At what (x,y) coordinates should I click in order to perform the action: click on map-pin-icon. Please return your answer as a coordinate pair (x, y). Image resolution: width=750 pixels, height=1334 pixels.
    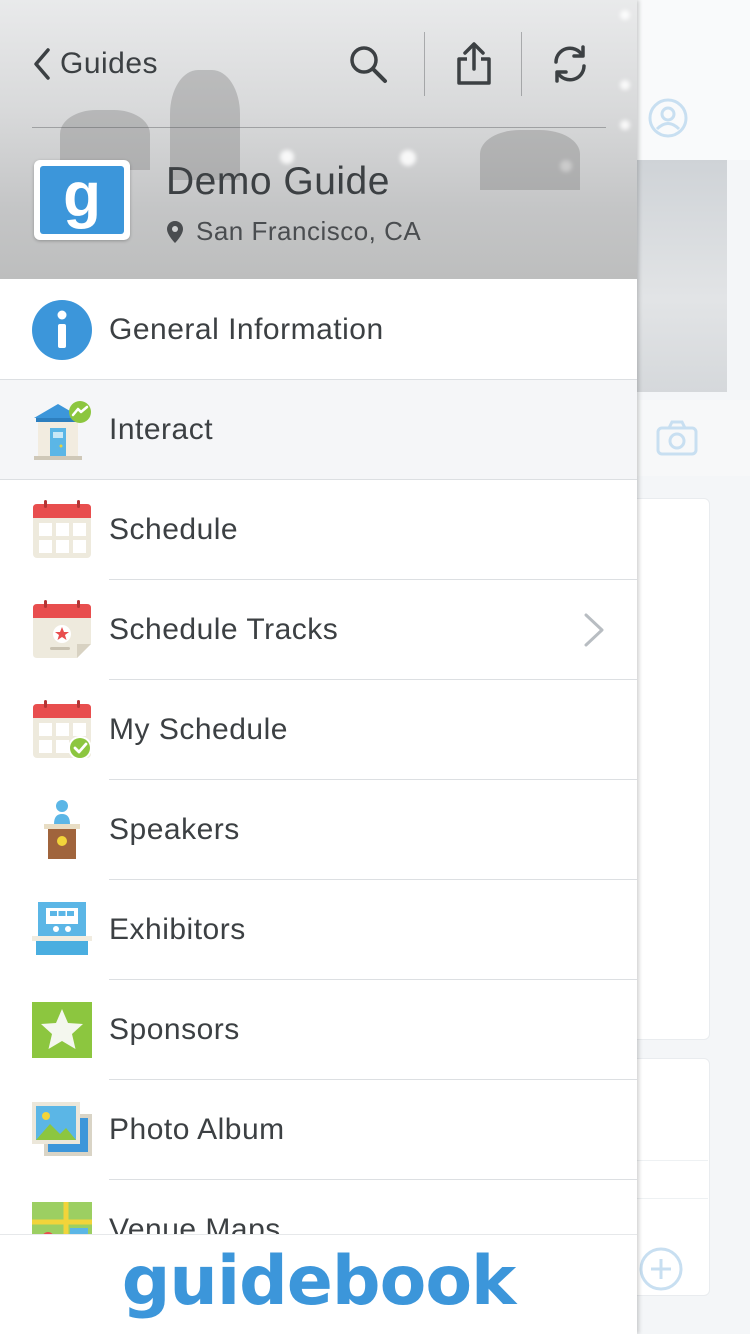
    Looking at the image, I should click on (175, 231).